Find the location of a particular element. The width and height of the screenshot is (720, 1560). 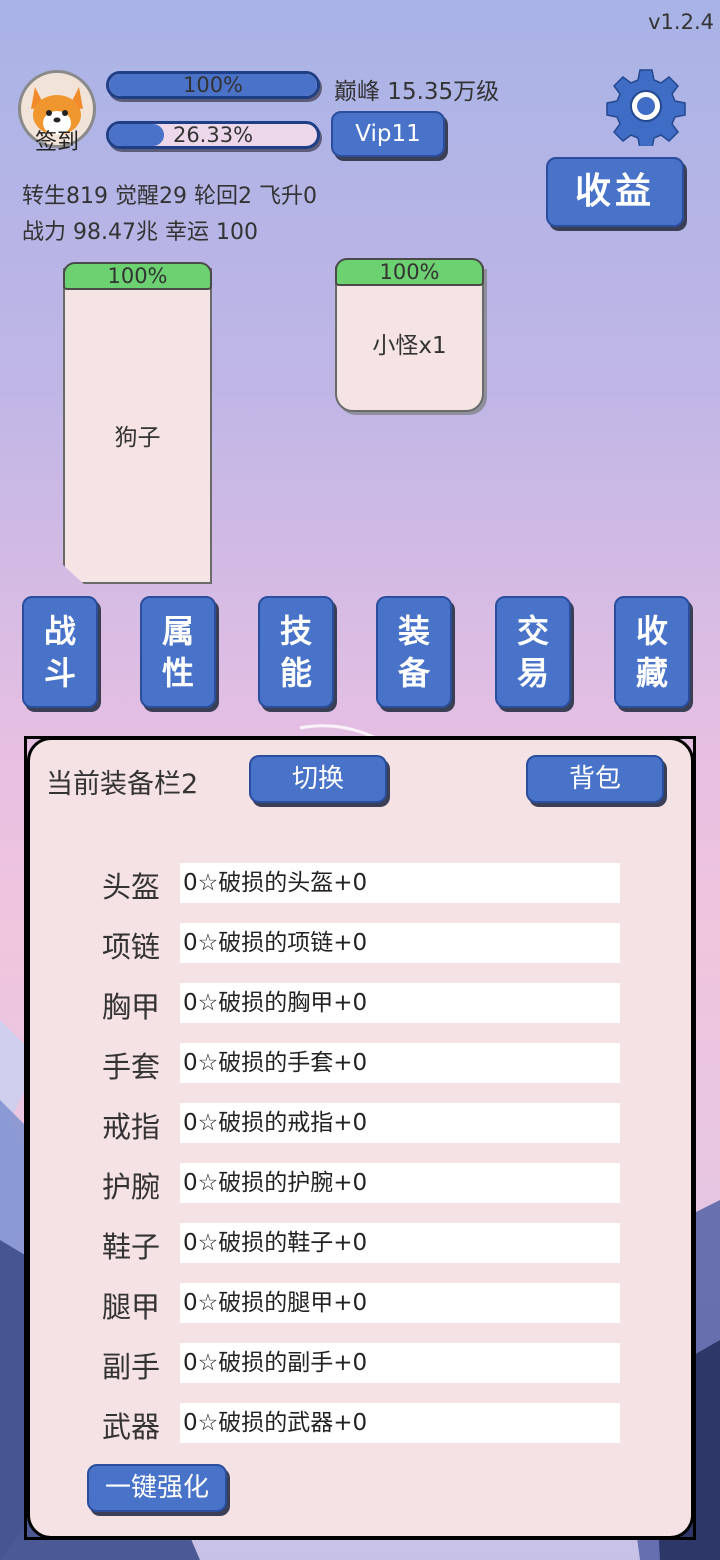

settings-button is located at coordinates (646, 107).